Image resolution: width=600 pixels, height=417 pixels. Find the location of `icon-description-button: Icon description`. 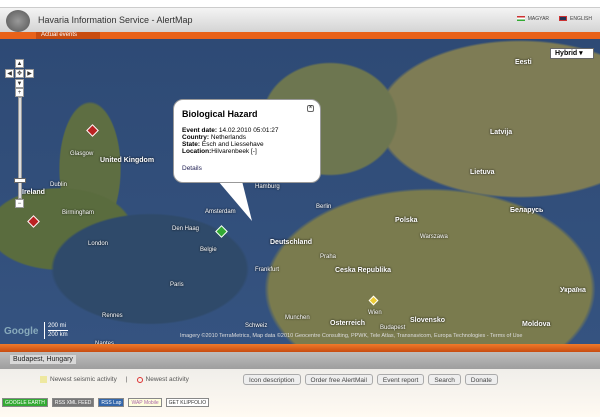

icon-description-button: Icon description is located at coordinates (272, 379).